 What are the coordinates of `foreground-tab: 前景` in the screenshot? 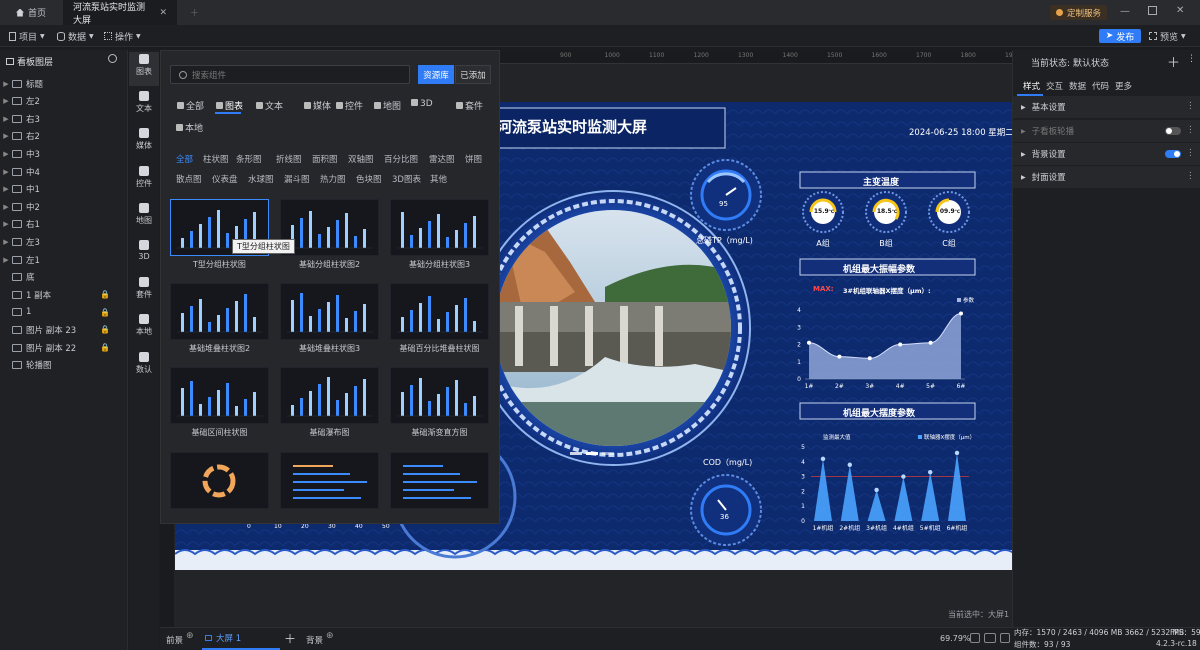 It's located at (174, 640).